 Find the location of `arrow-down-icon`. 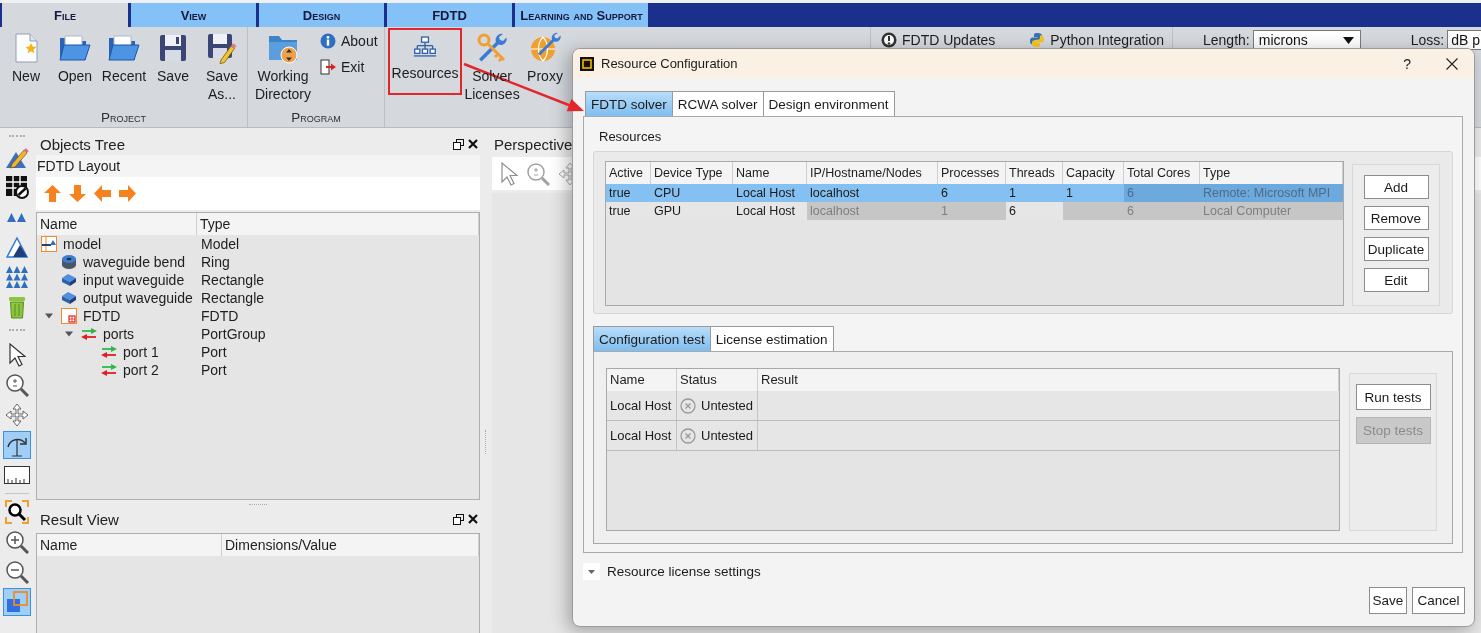

arrow-down-icon is located at coordinates (77, 193).